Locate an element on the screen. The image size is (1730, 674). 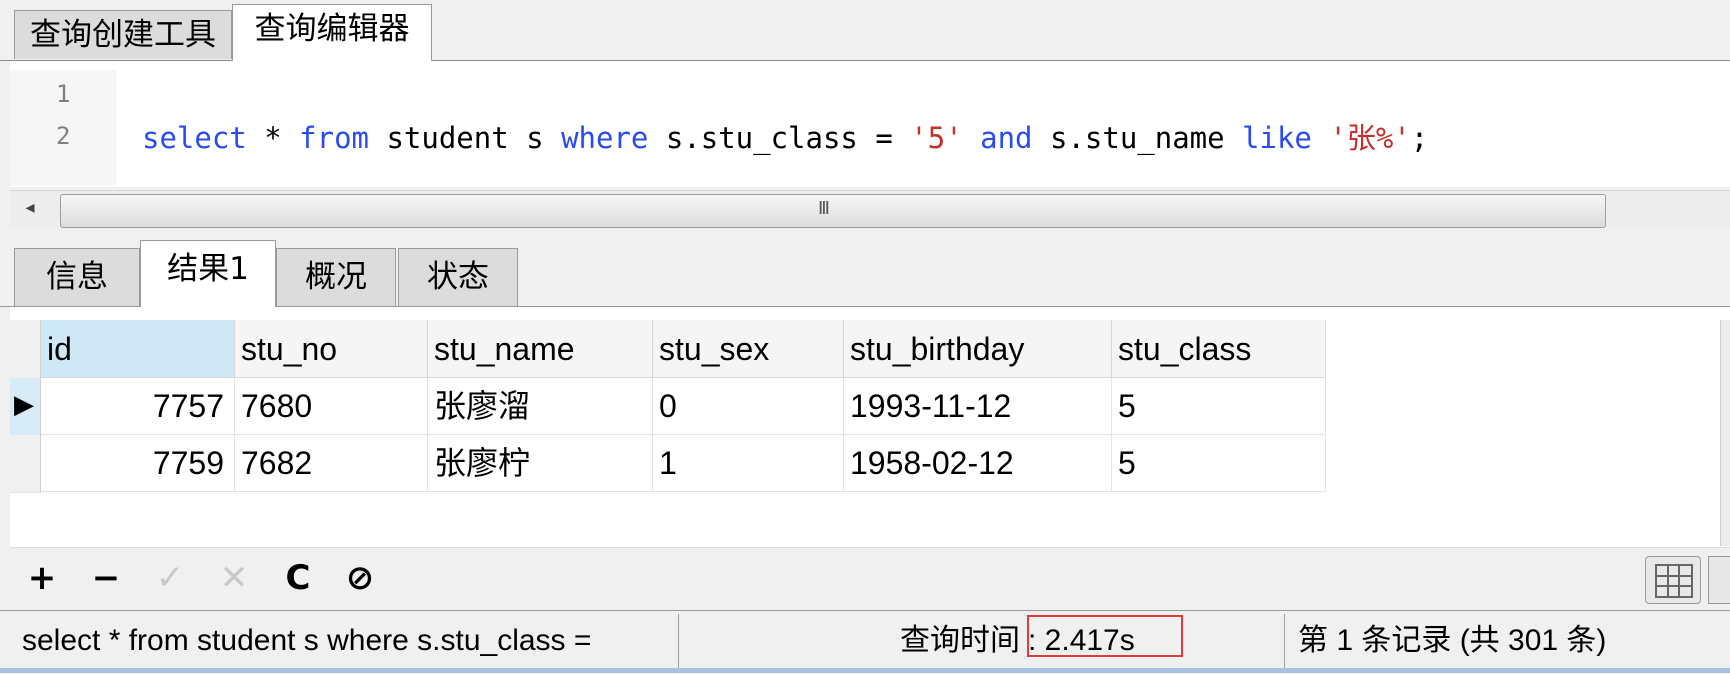
refresh-button: C is located at coordinates (298, 578).